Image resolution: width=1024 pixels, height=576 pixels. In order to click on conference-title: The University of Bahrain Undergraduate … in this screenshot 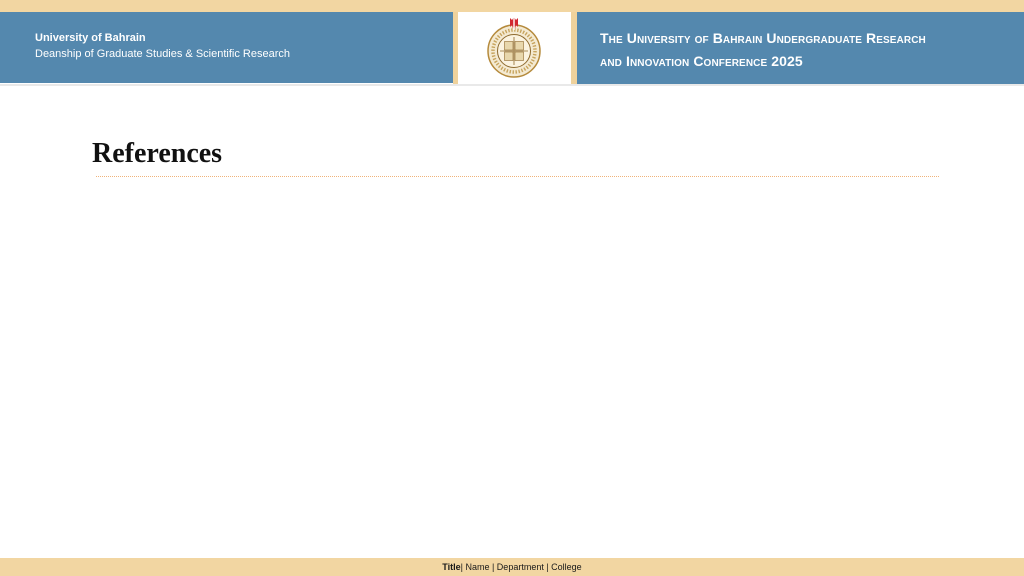, I will do `click(807, 50)`.